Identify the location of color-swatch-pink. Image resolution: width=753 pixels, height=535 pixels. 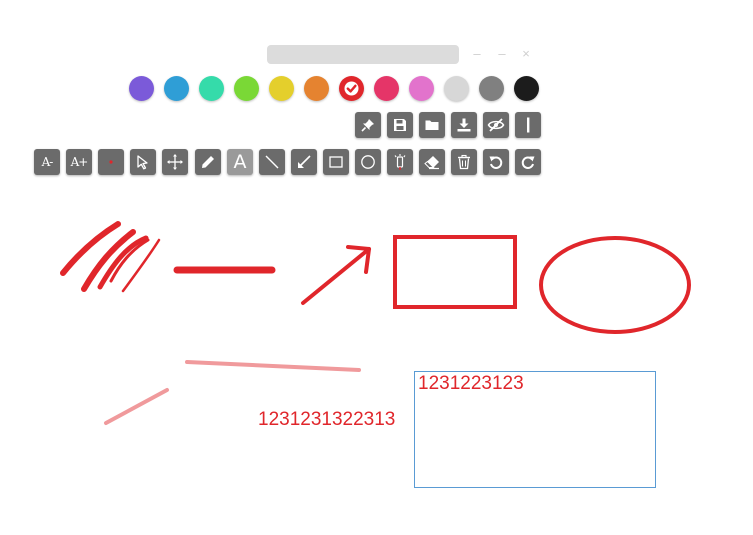
(386, 88).